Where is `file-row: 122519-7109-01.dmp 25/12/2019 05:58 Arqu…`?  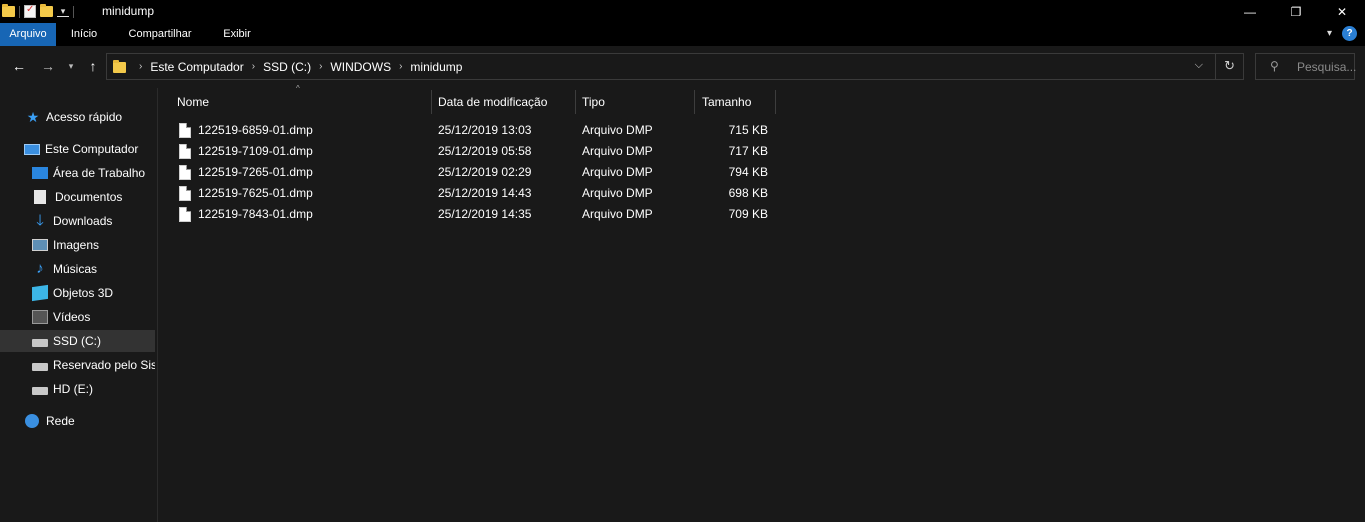 file-row: 122519-7109-01.dmp 25/12/2019 05:58 Arqu… is located at coordinates (469, 151).